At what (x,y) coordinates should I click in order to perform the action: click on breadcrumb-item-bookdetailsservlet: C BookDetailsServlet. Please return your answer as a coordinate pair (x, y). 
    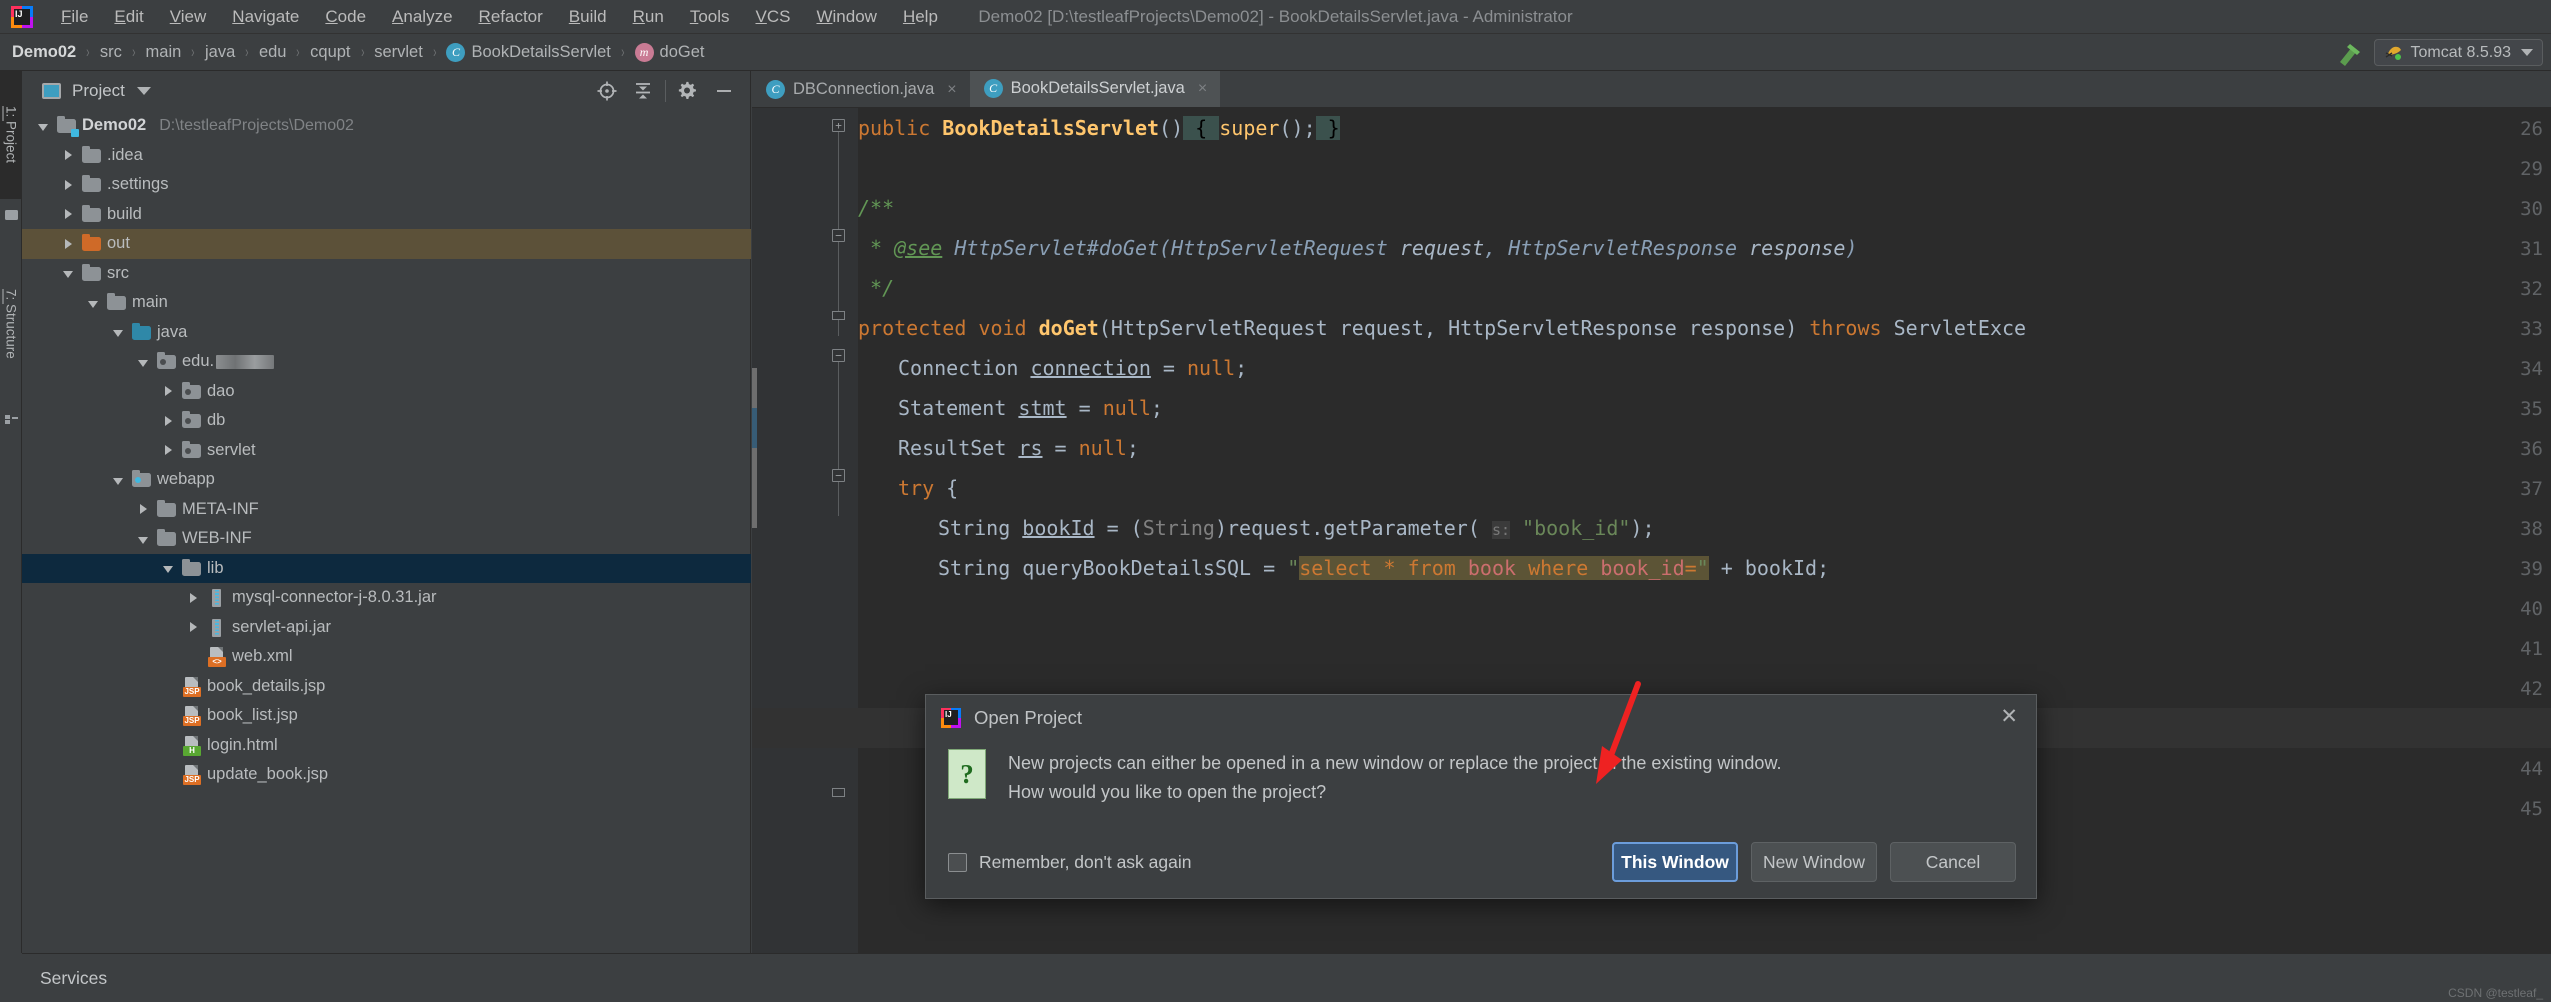
    Looking at the image, I should click on (528, 52).